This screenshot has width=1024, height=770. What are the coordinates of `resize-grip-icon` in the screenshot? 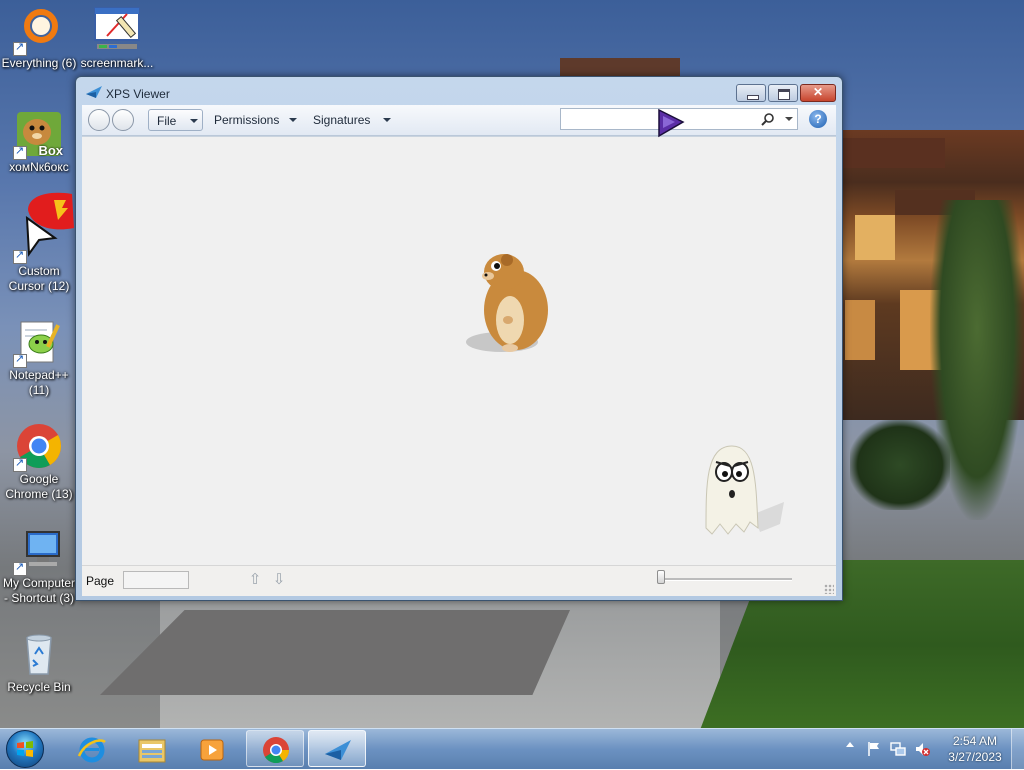 It's located at (829, 589).